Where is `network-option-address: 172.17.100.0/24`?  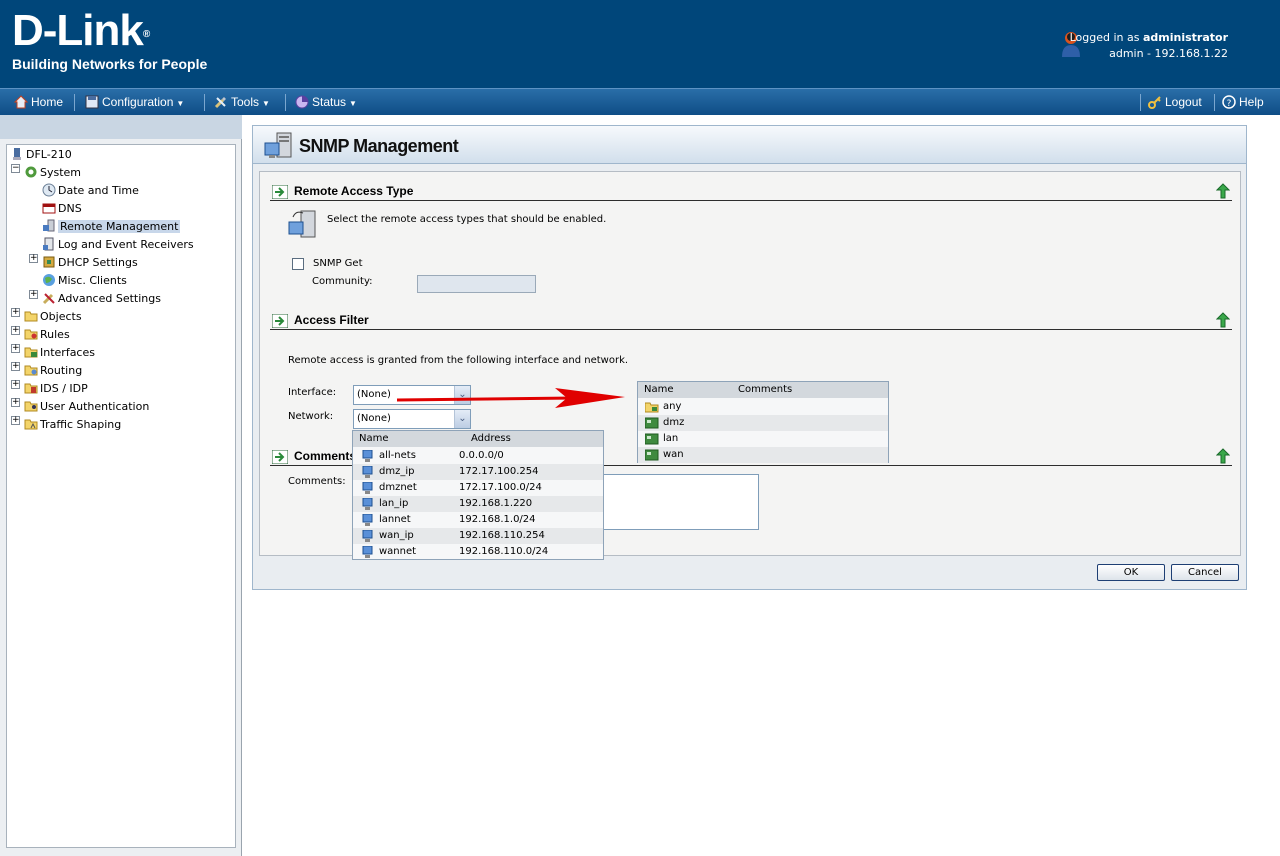
network-option-address: 172.17.100.0/24 is located at coordinates (500, 487).